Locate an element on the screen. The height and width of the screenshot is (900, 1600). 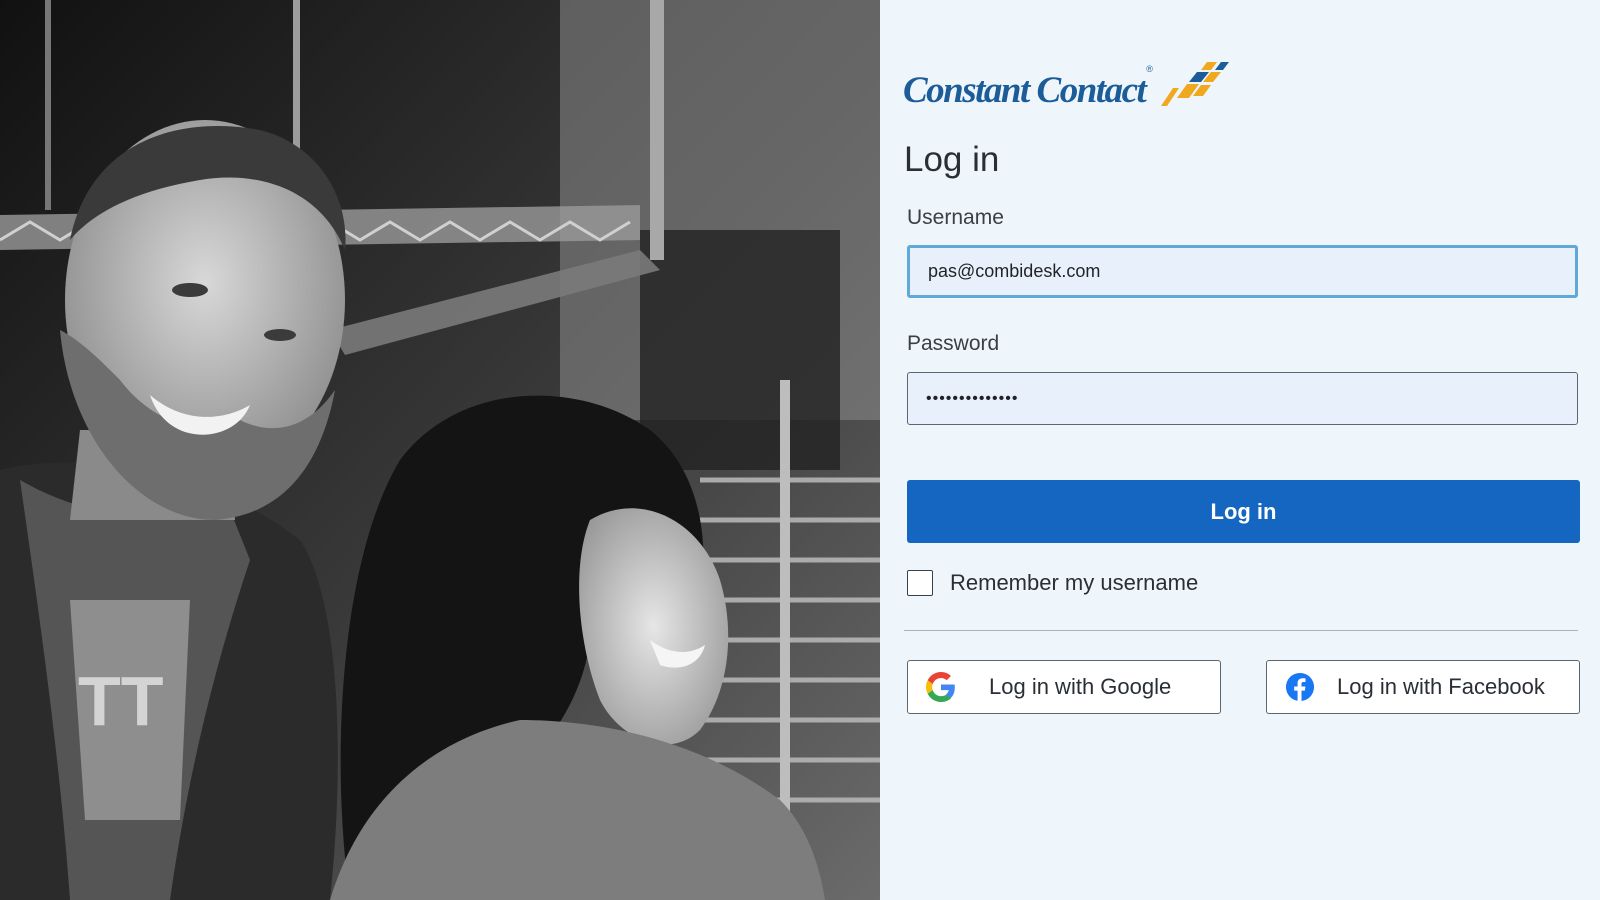
facebook-login-label: Log in with Facebook is located at coordinates (1441, 686).